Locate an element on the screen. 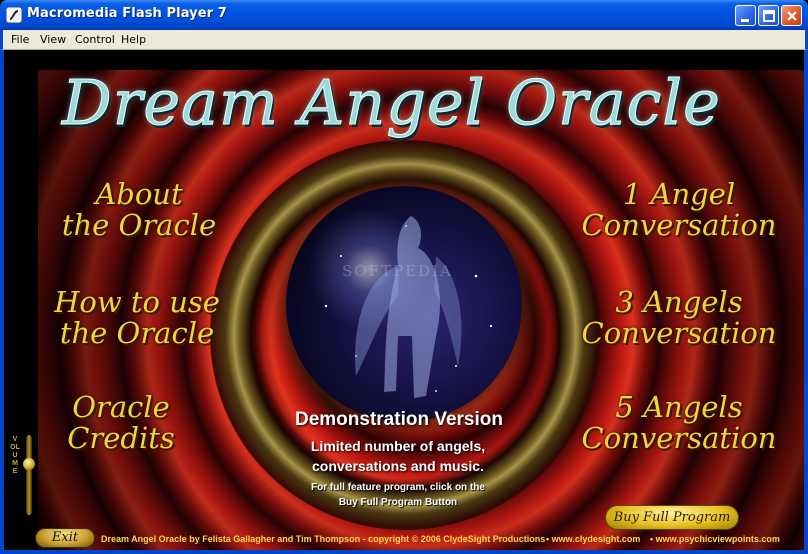 Image resolution: width=808 pixels, height=554 pixels. volume-slider is located at coordinates (29, 475).